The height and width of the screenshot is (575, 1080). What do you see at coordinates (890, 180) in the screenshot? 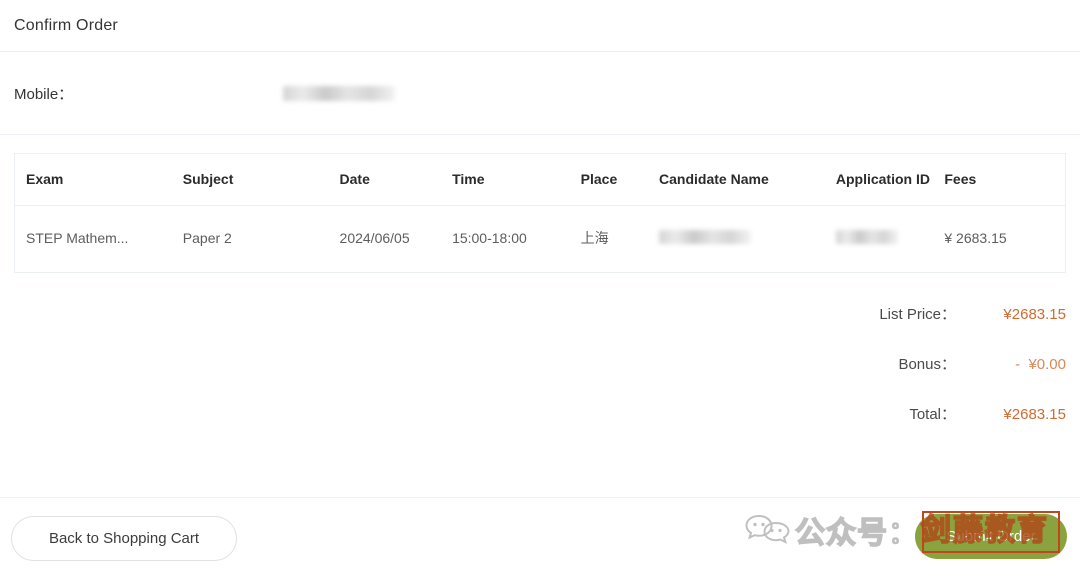
I see `column-header-application-id: Application ID` at bounding box center [890, 180].